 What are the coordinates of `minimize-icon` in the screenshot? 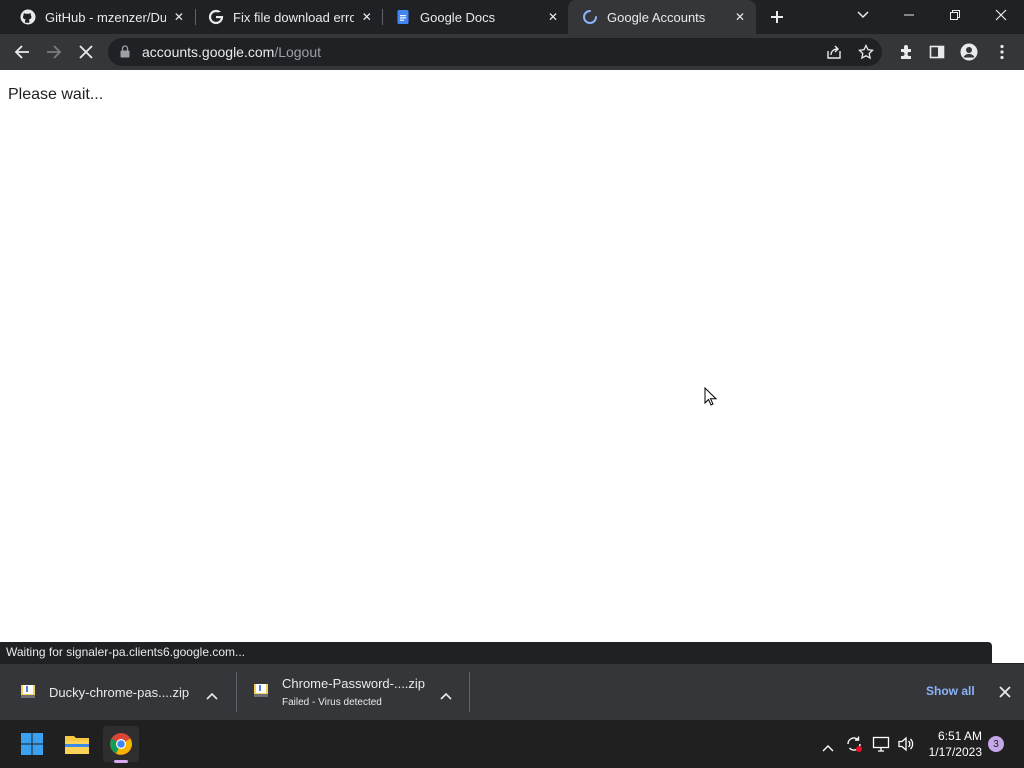 It's located at (909, 15).